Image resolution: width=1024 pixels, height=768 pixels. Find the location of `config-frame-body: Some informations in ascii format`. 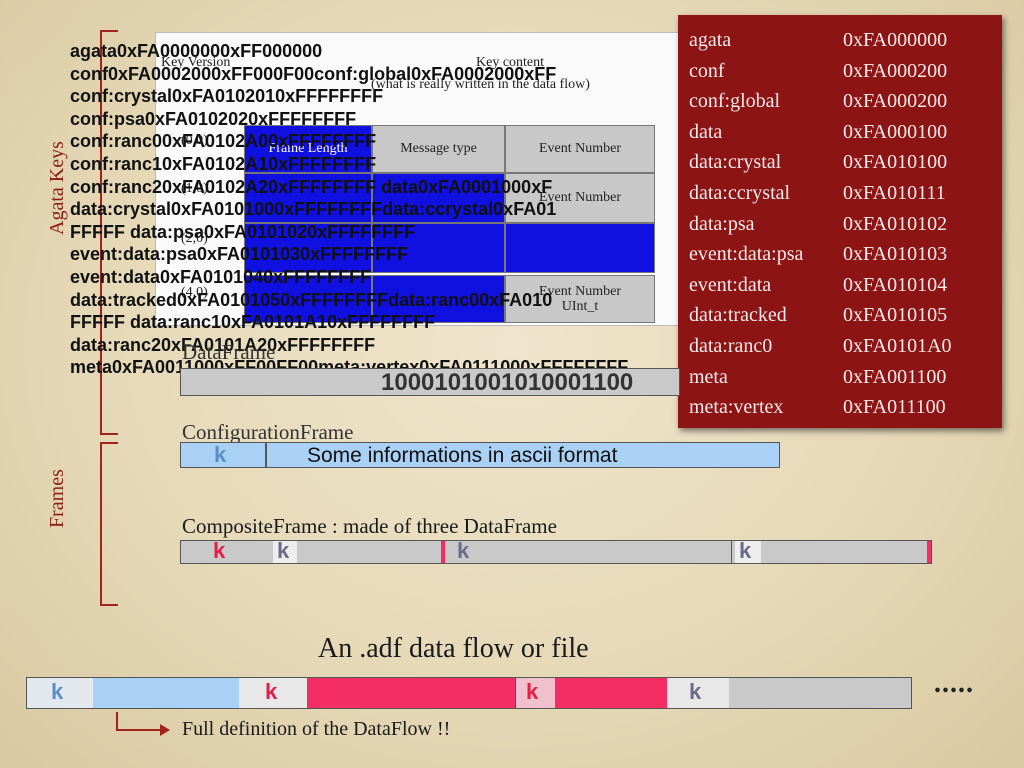

config-frame-body: Some informations in ascii format is located at coordinates (523, 455).